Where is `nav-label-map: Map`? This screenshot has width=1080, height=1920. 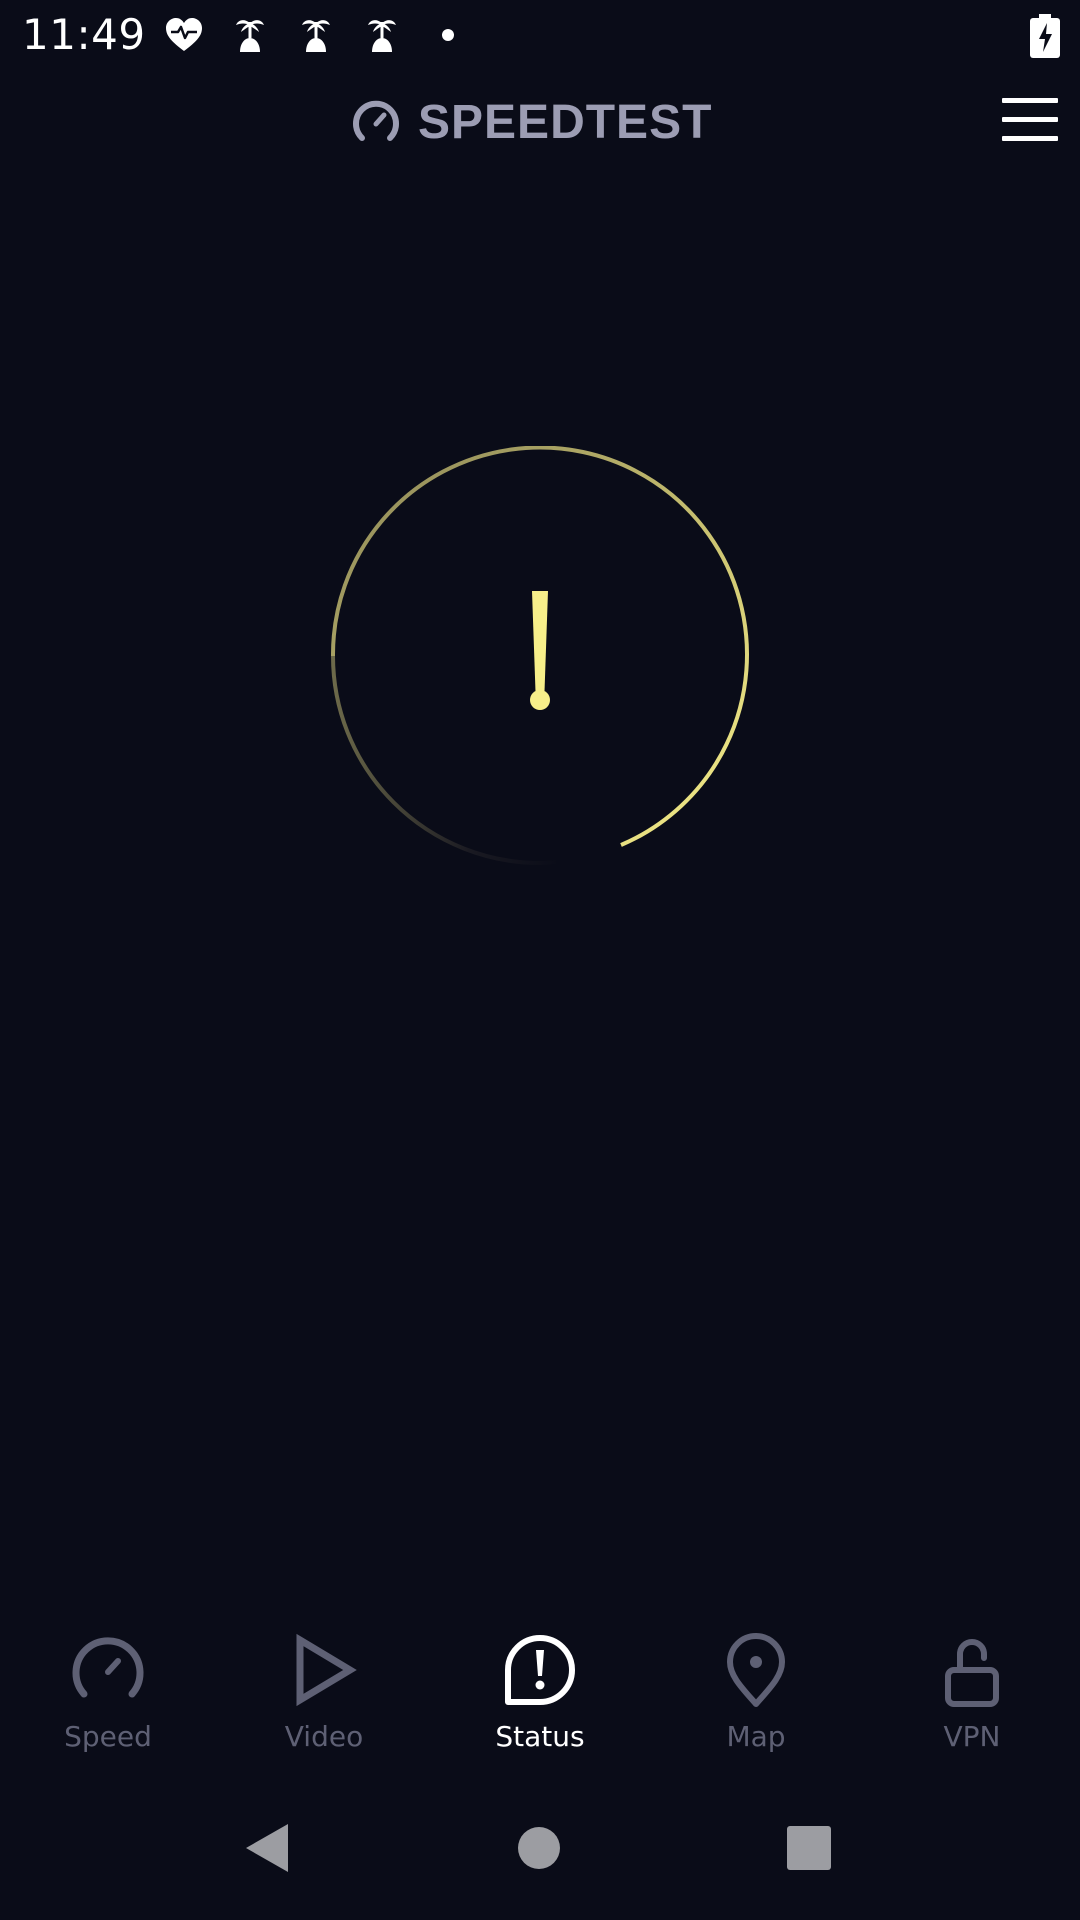
nav-label-map: Map is located at coordinates (756, 1736).